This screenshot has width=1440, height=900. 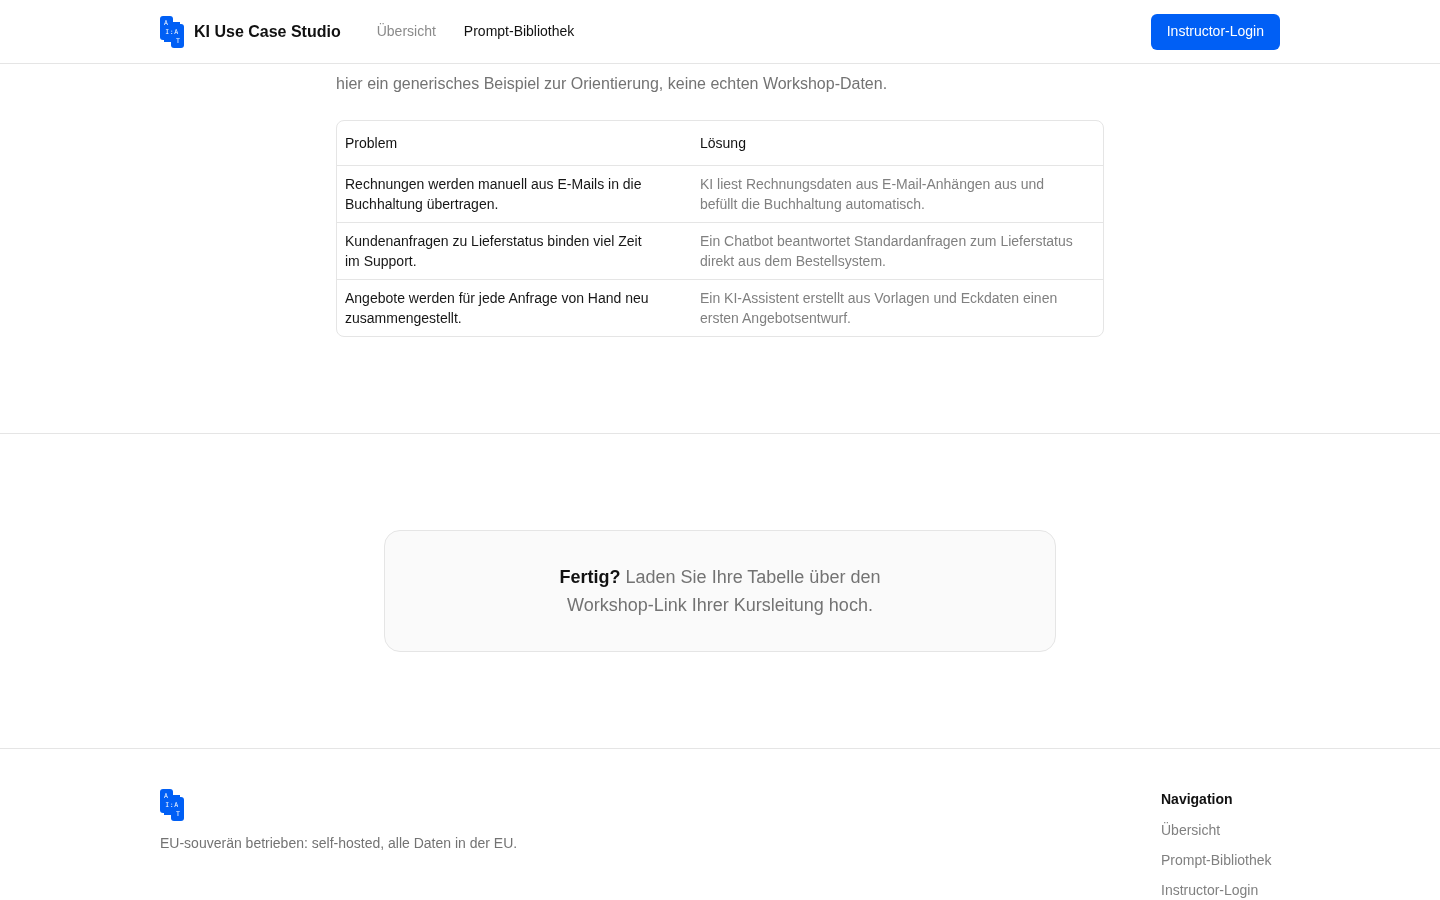 I want to click on table-cell-text: Ein Chatbot beantwortet Standardanfragen zum Lieferstatus direkt aus dem Bestellsystem., so click(x=887, y=251).